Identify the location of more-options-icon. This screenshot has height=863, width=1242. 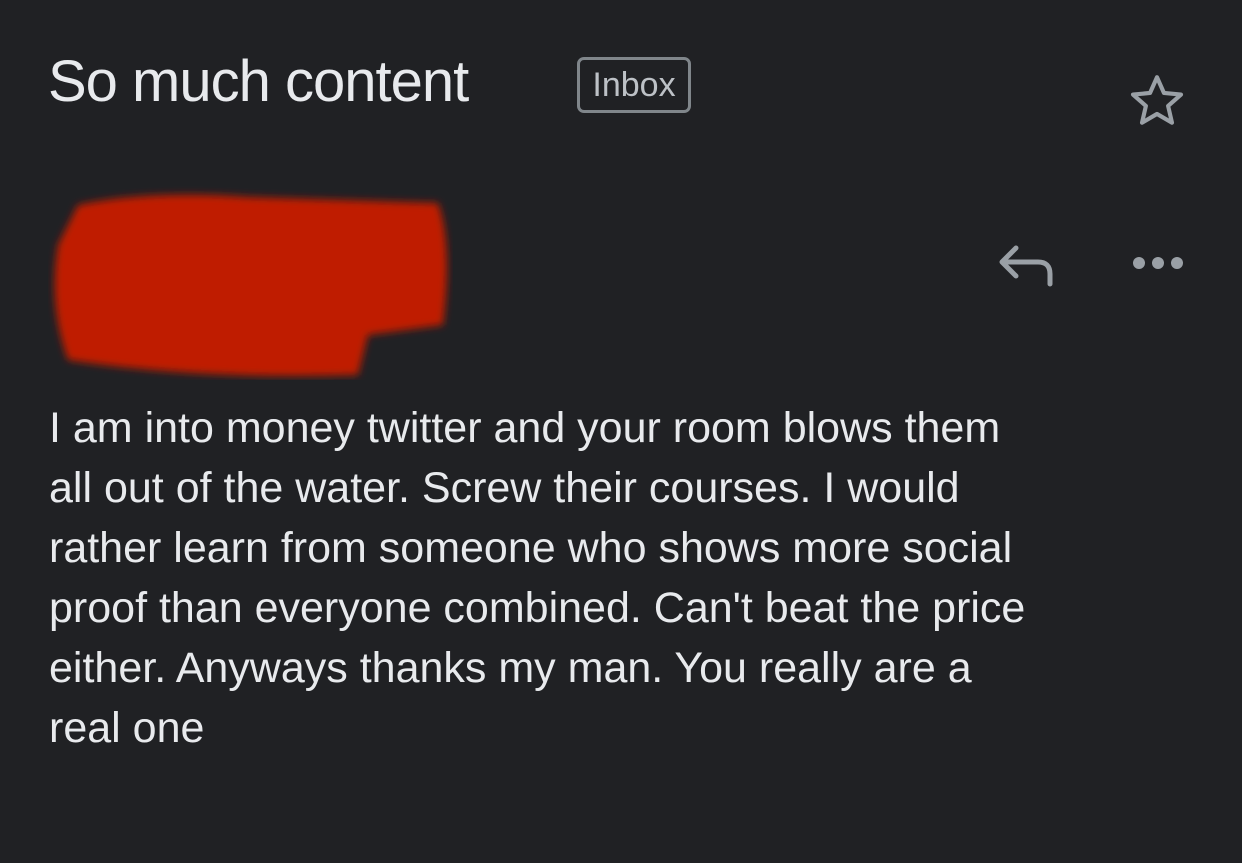
(1158, 263).